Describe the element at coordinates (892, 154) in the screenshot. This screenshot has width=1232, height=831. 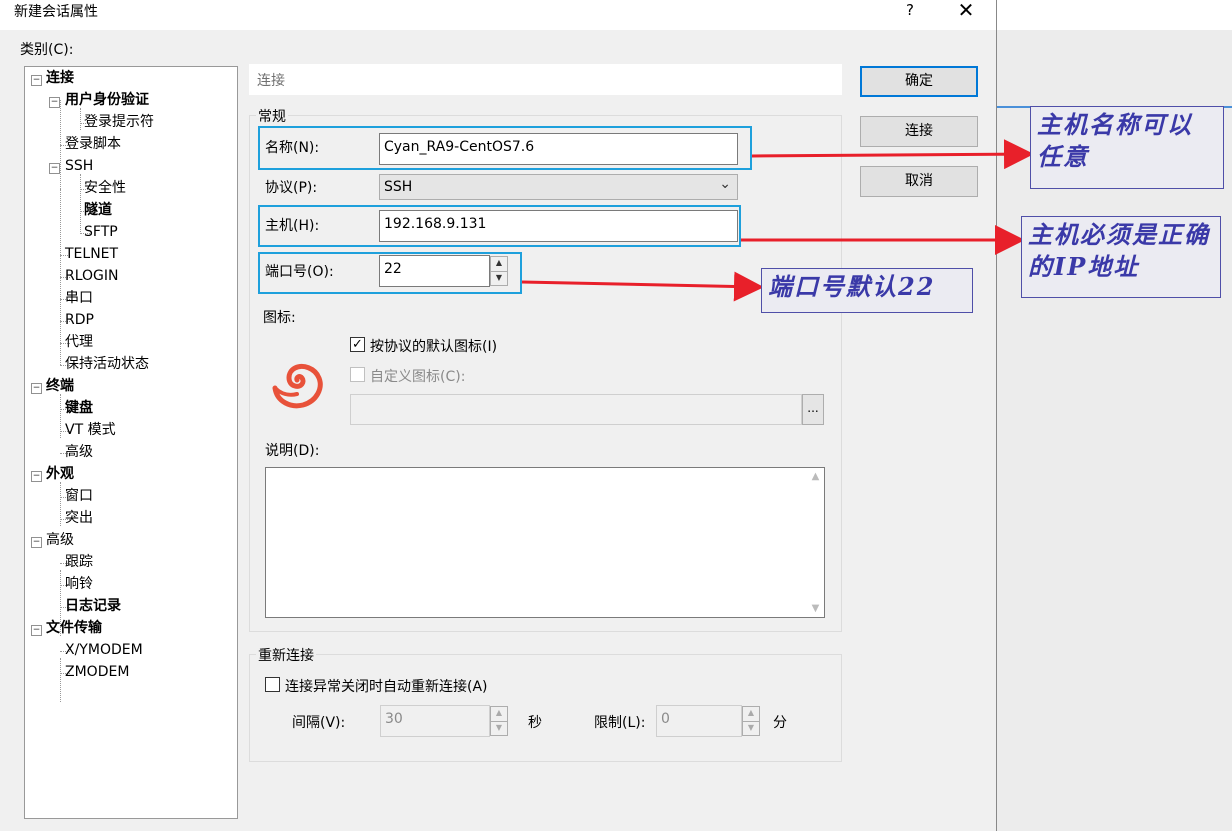
I see `name-arrow` at that location.